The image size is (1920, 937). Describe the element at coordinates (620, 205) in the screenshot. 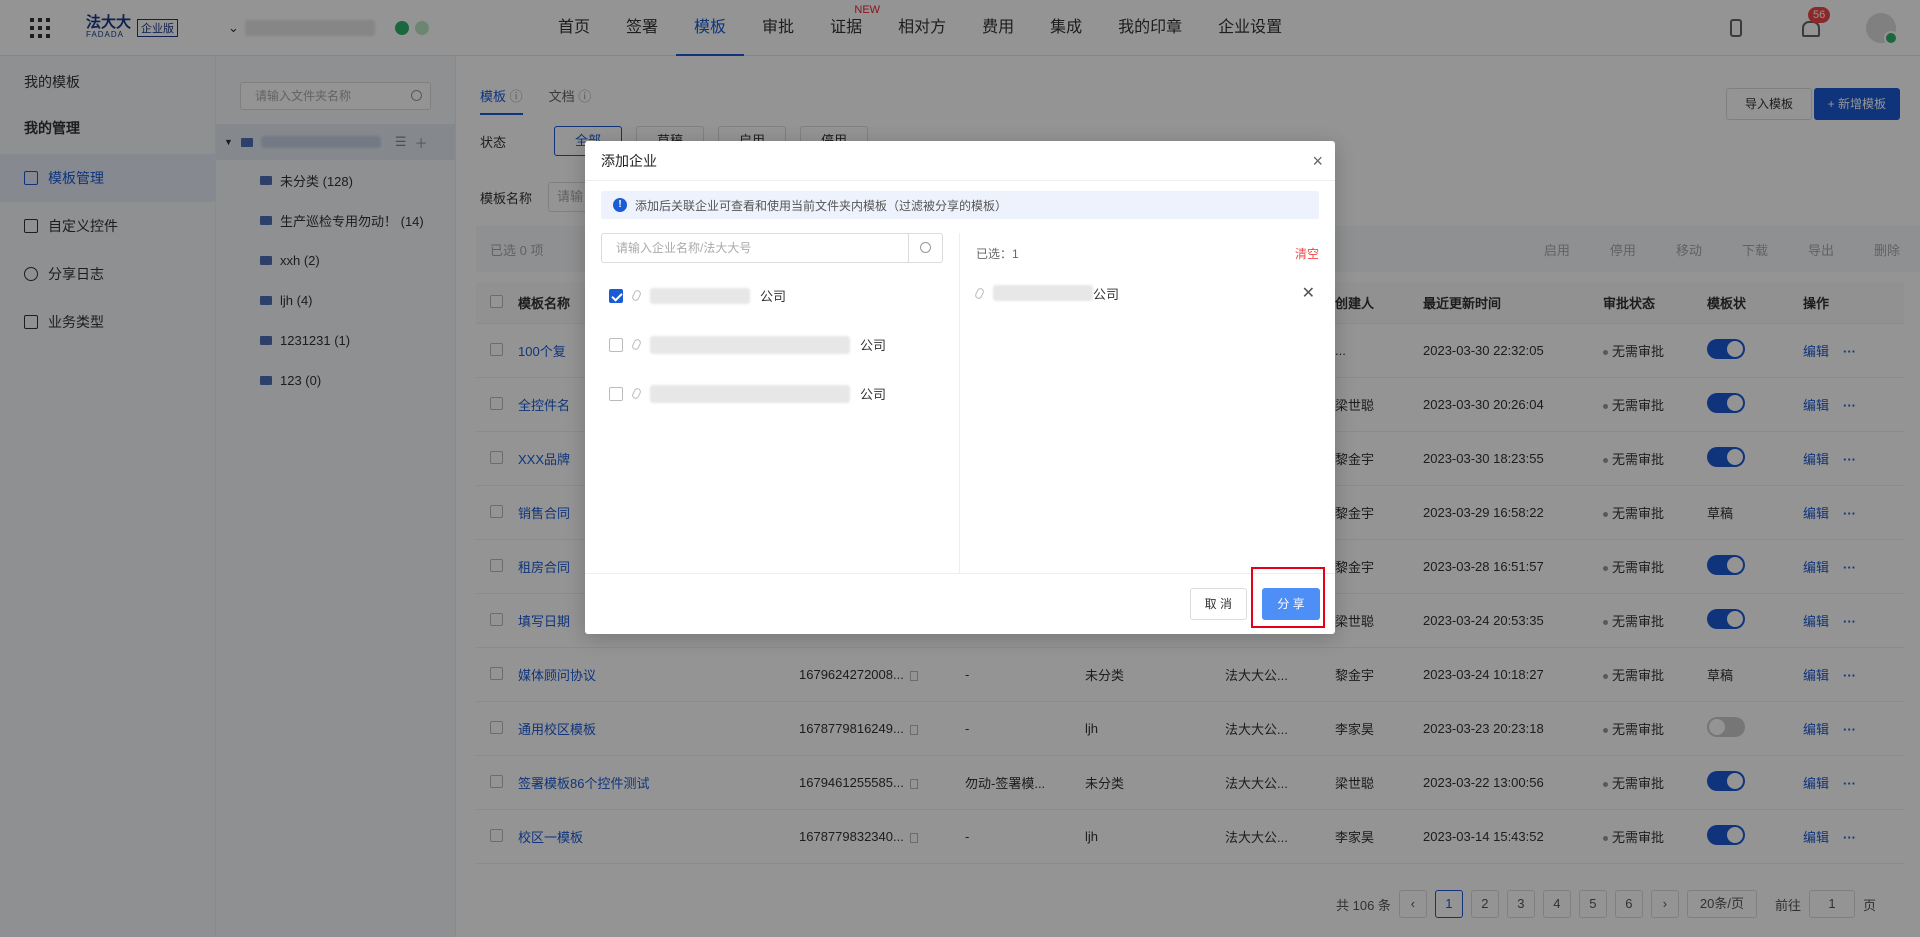

I see `info-icon: !` at that location.